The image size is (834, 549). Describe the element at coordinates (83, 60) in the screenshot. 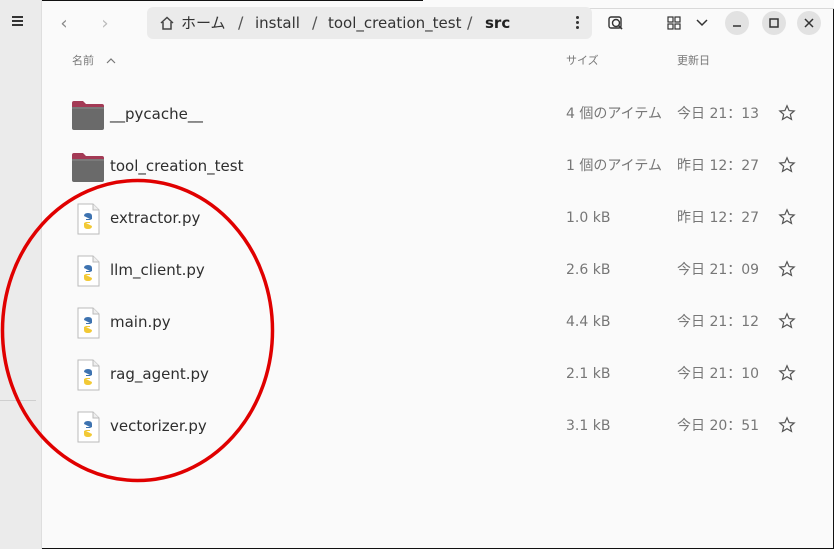

I see `column-header-name-label: 名前` at that location.